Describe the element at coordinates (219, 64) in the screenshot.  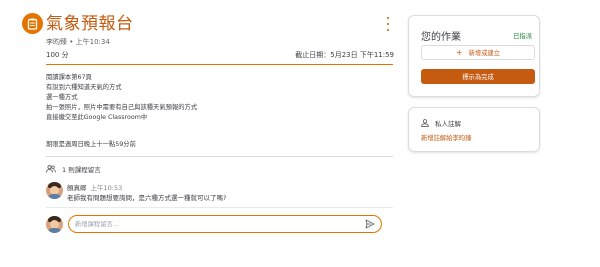
I see `header-divider` at that location.